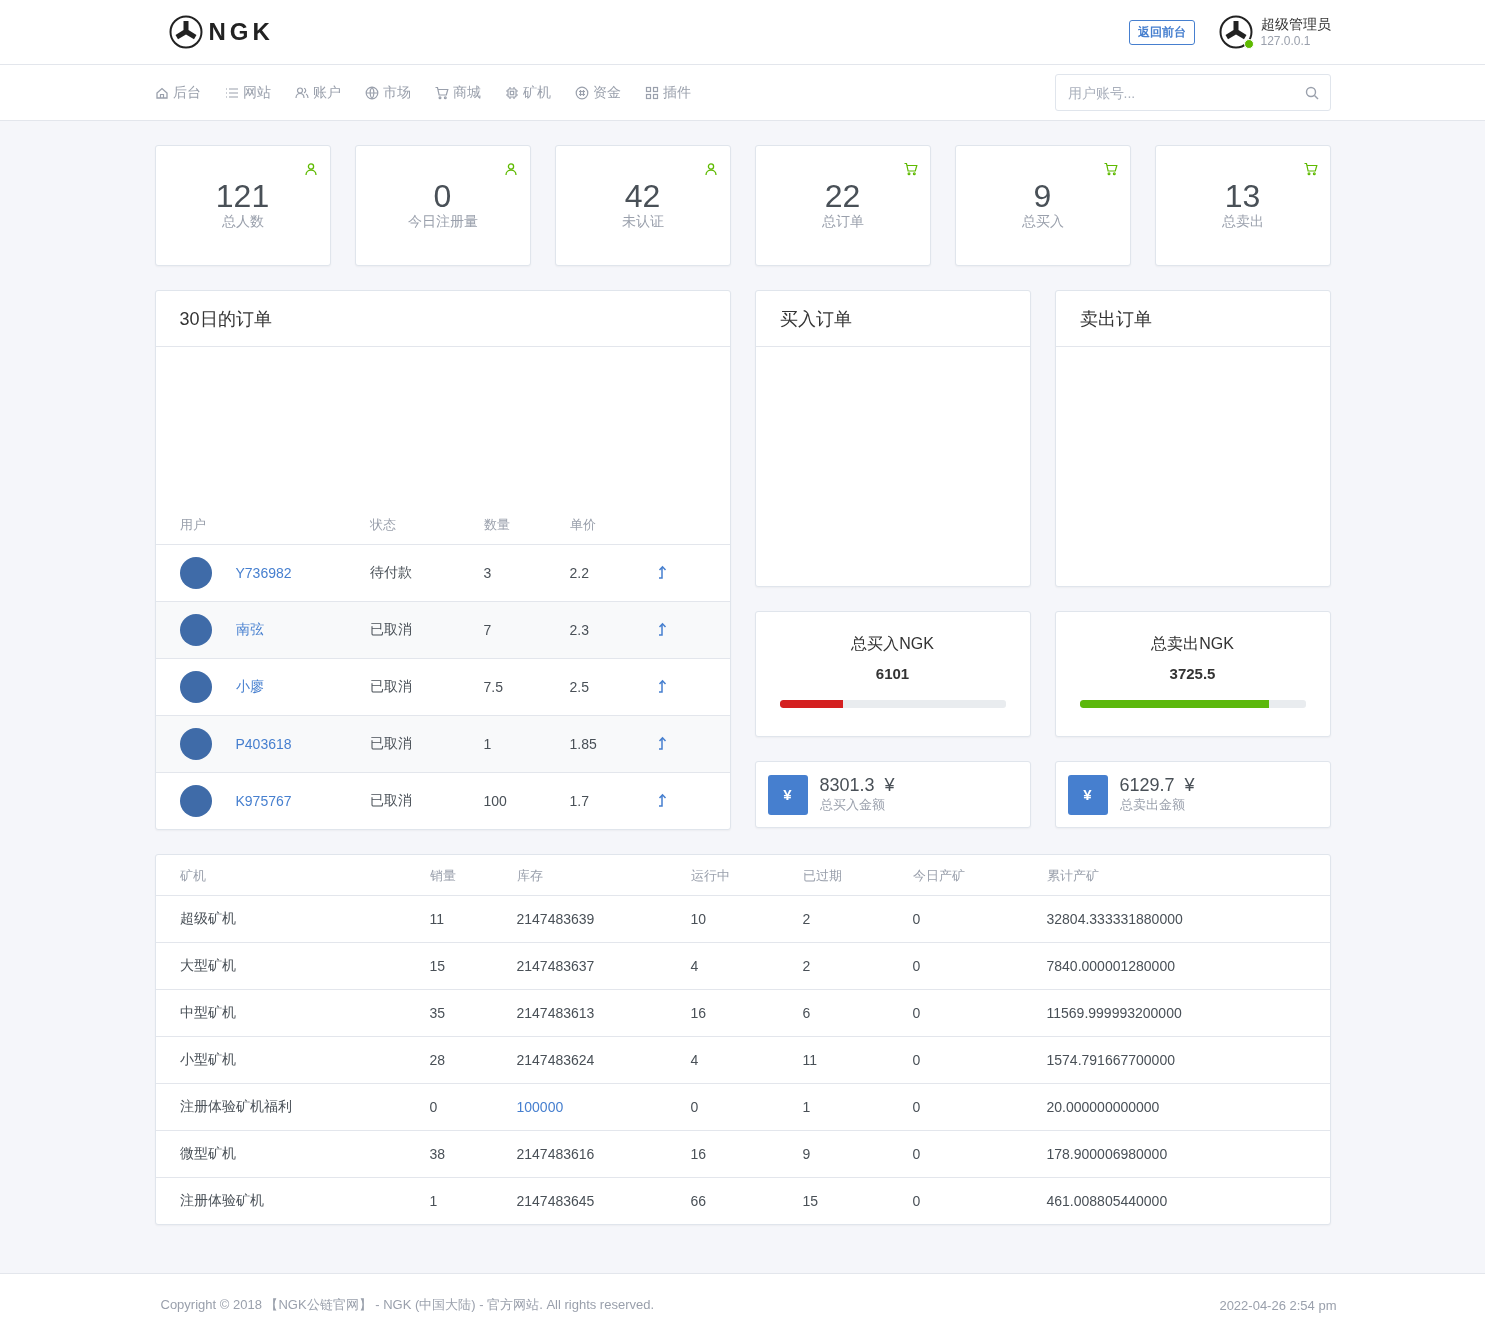 The height and width of the screenshot is (1331, 1485). Describe the element at coordinates (1107, 1154) in the screenshot. I see `table-cell: 178.900006980000` at that location.